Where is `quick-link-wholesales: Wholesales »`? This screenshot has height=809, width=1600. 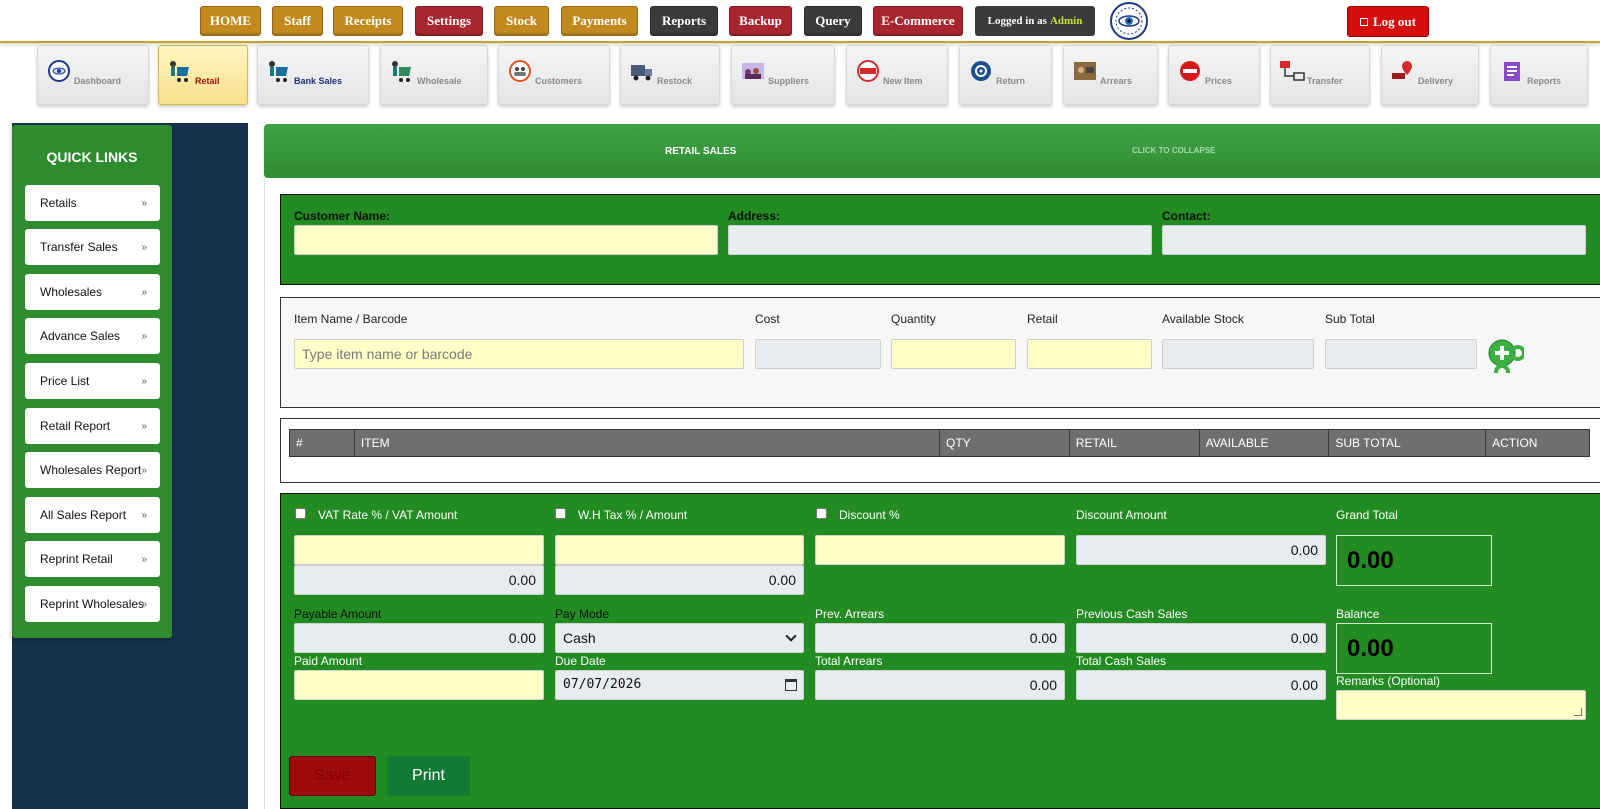 quick-link-wholesales: Wholesales » is located at coordinates (92, 292).